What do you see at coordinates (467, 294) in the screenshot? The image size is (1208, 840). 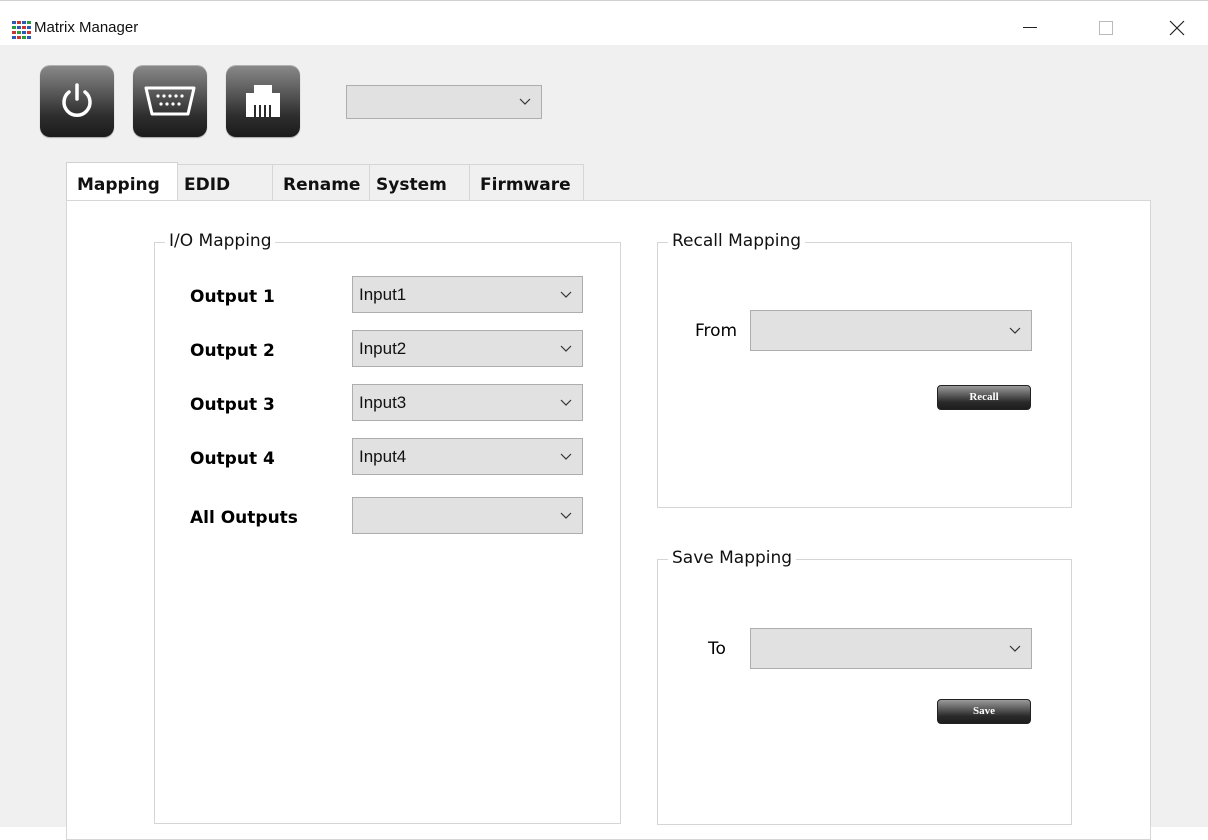 I see `output-1-select: Input1` at bounding box center [467, 294].